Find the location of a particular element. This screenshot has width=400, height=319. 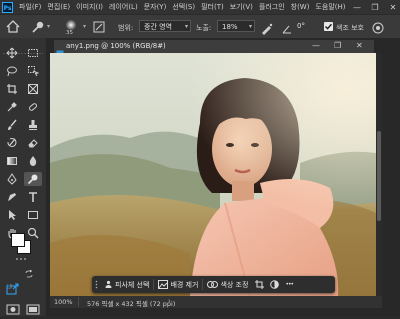

scrollbar-thumb is located at coordinates (379, 176).